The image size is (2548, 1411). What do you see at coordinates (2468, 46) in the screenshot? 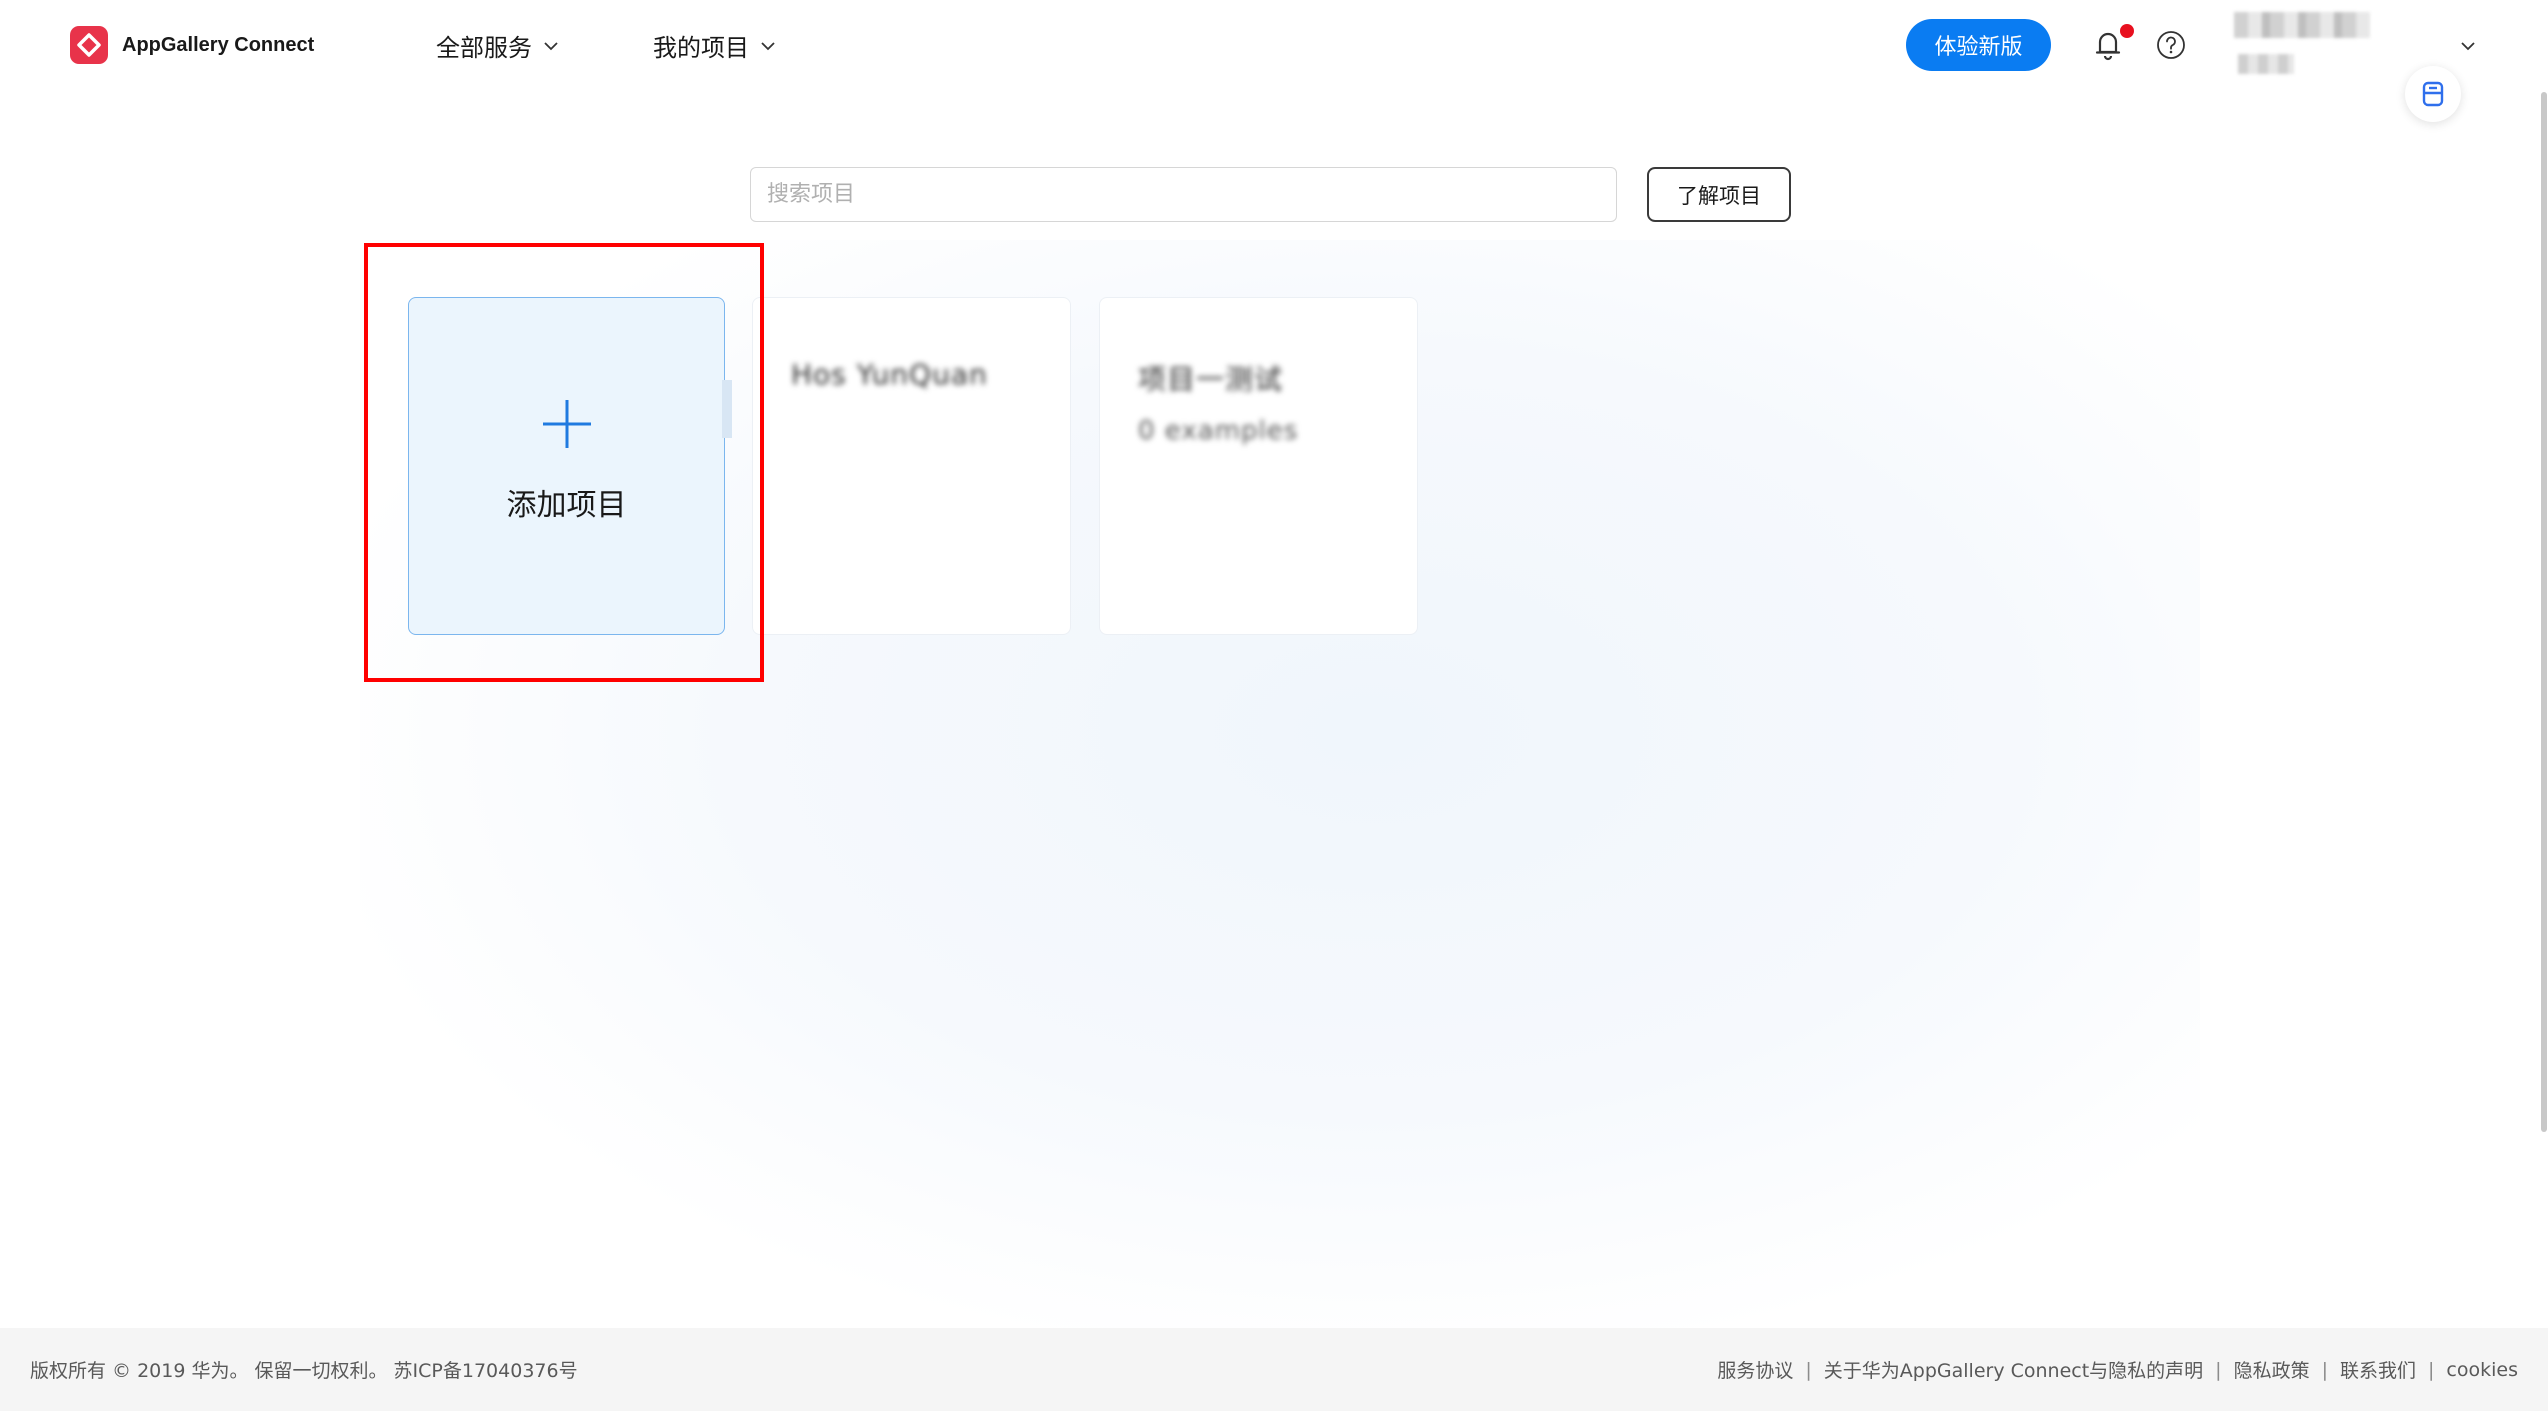
I see `account-chevron-down-icon` at bounding box center [2468, 46].